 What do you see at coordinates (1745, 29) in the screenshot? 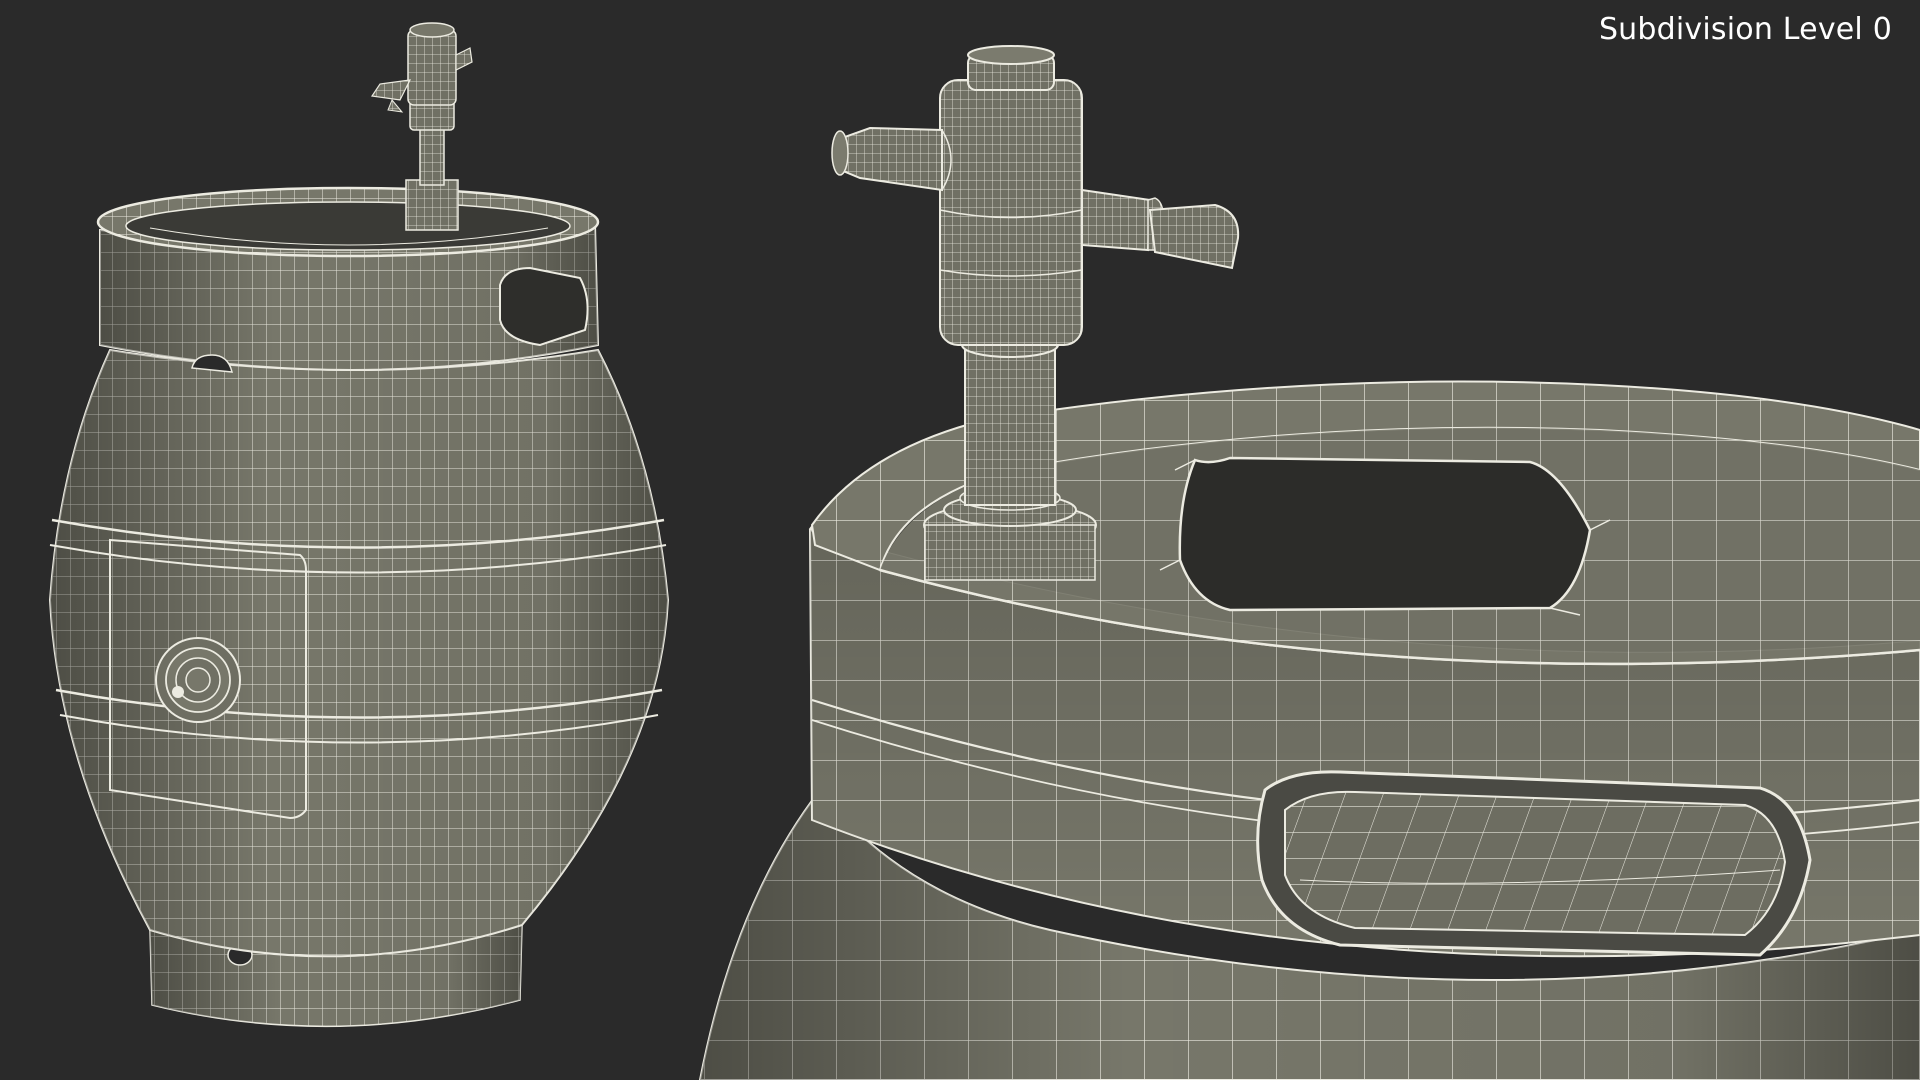
I see `subdivision-level-label: Subdivision Level 0` at bounding box center [1745, 29].